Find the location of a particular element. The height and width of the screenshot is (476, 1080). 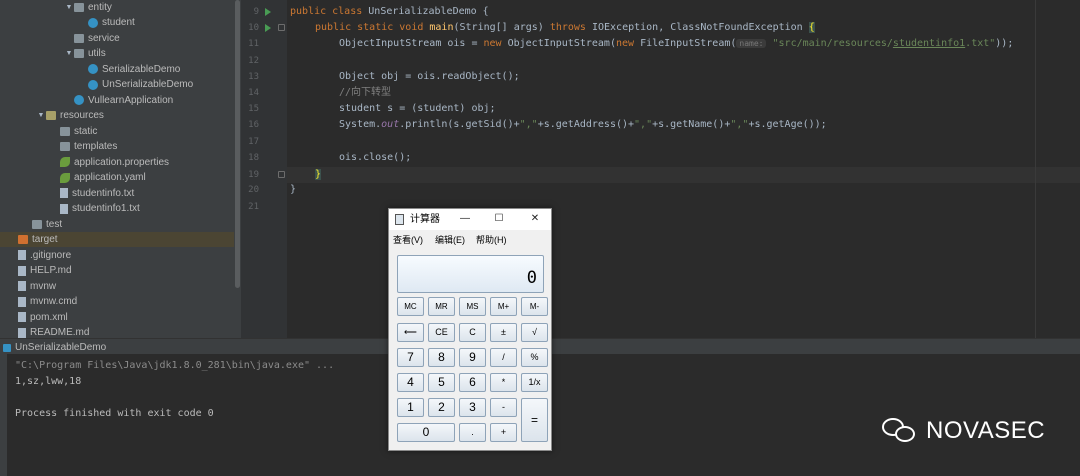

sqrt-button: √ is located at coordinates (534, 332).